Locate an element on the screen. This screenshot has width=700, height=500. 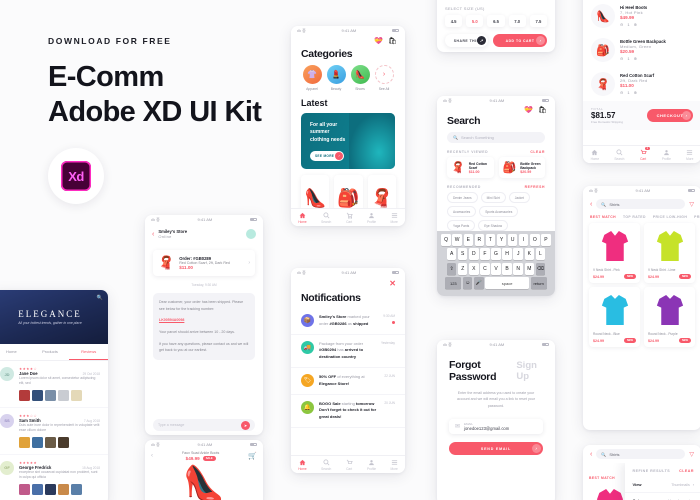
filter-icon: ▽ is located at coordinates (691, 204).